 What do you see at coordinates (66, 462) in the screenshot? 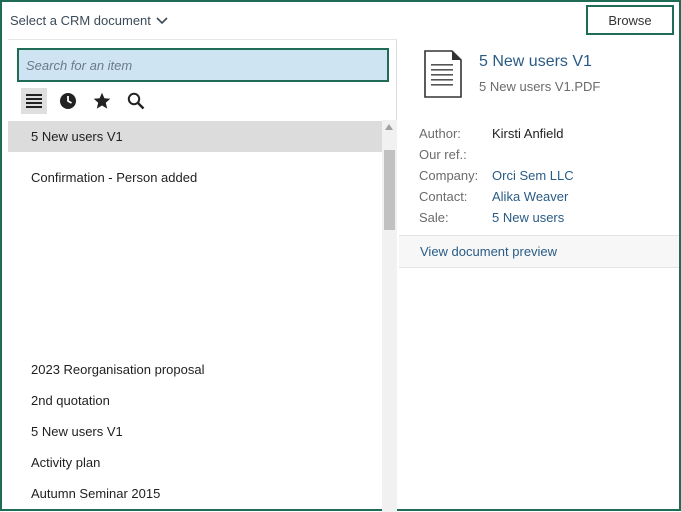
I see `list-item-label: Activity plan` at bounding box center [66, 462].